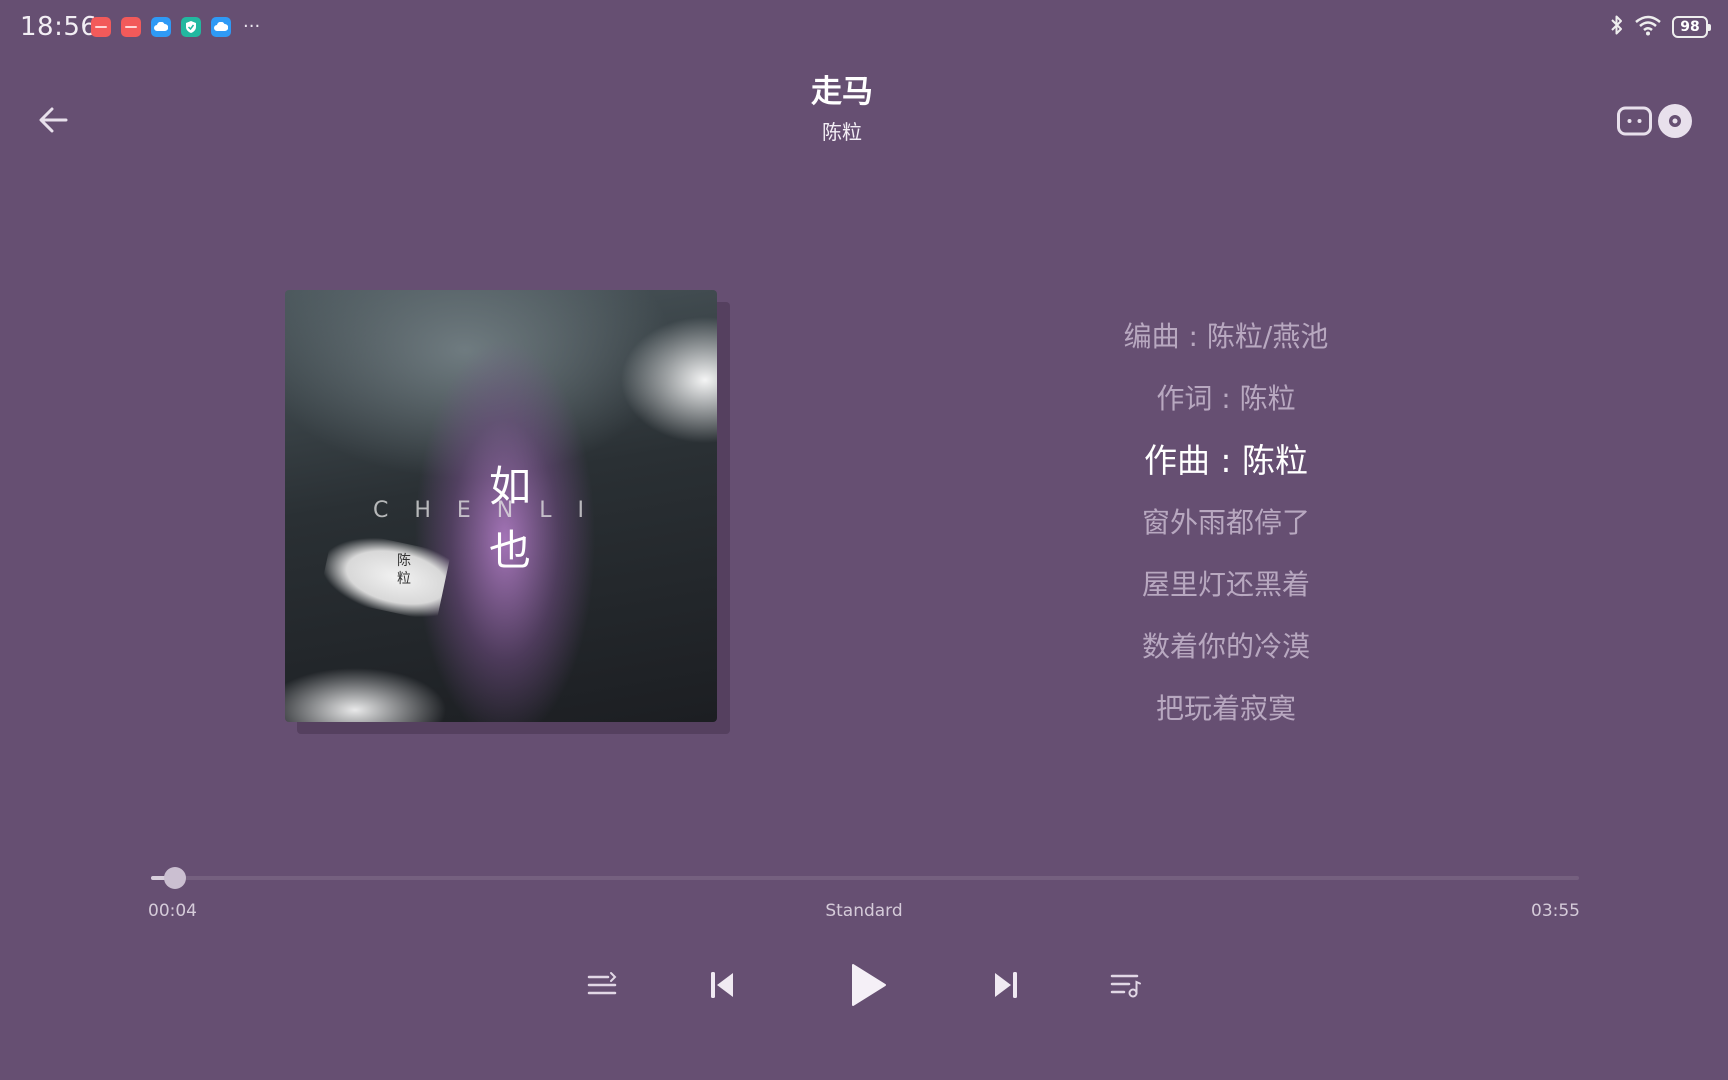 This screenshot has width=1728, height=1080. I want to click on comment-icon, so click(1635, 123).